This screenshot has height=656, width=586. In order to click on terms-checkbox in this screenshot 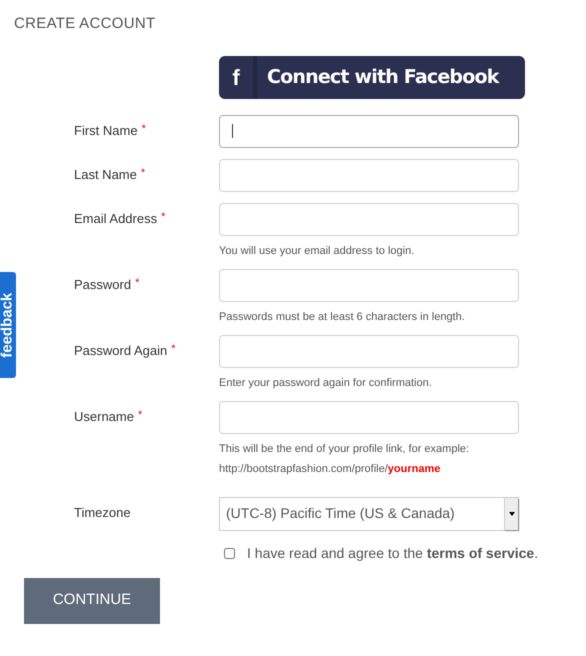, I will do `click(229, 553)`.